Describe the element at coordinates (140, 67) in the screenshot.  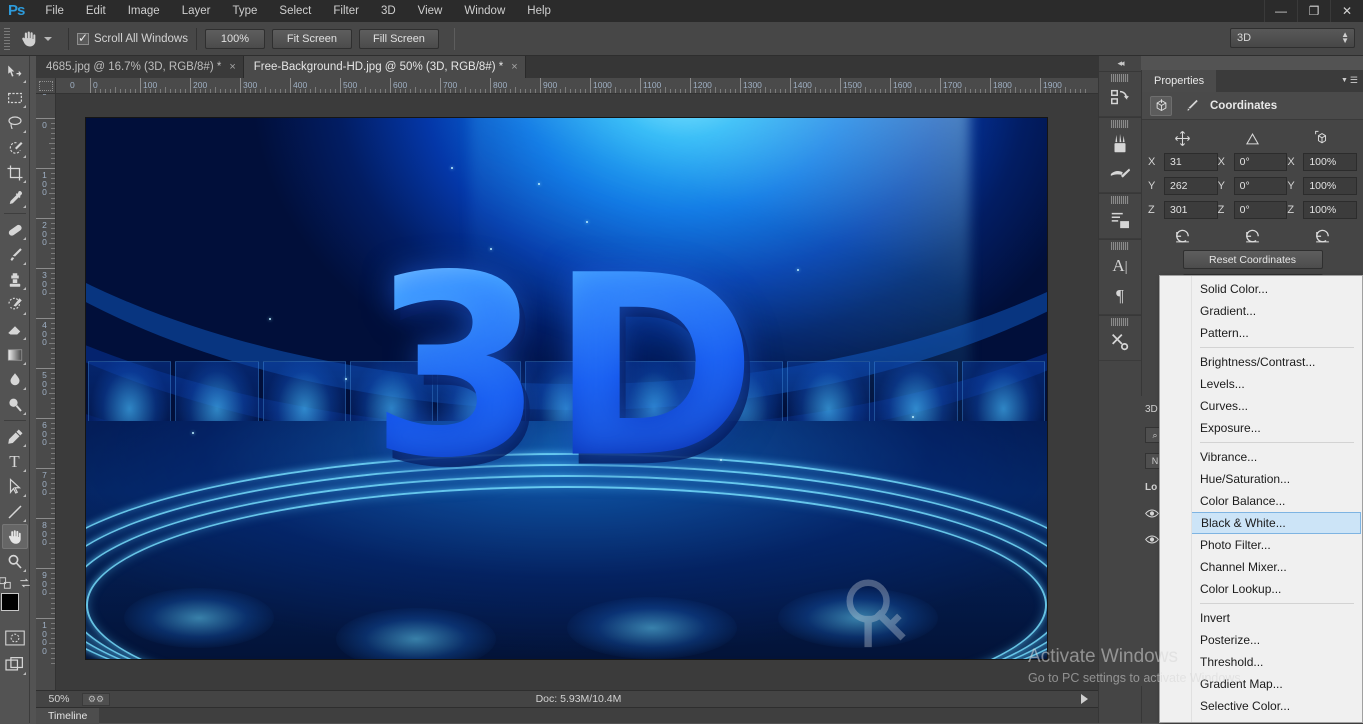
I see `document-tab-1: 4685.jpg @ 16.7% (3D, RGB/8#) * ×` at that location.